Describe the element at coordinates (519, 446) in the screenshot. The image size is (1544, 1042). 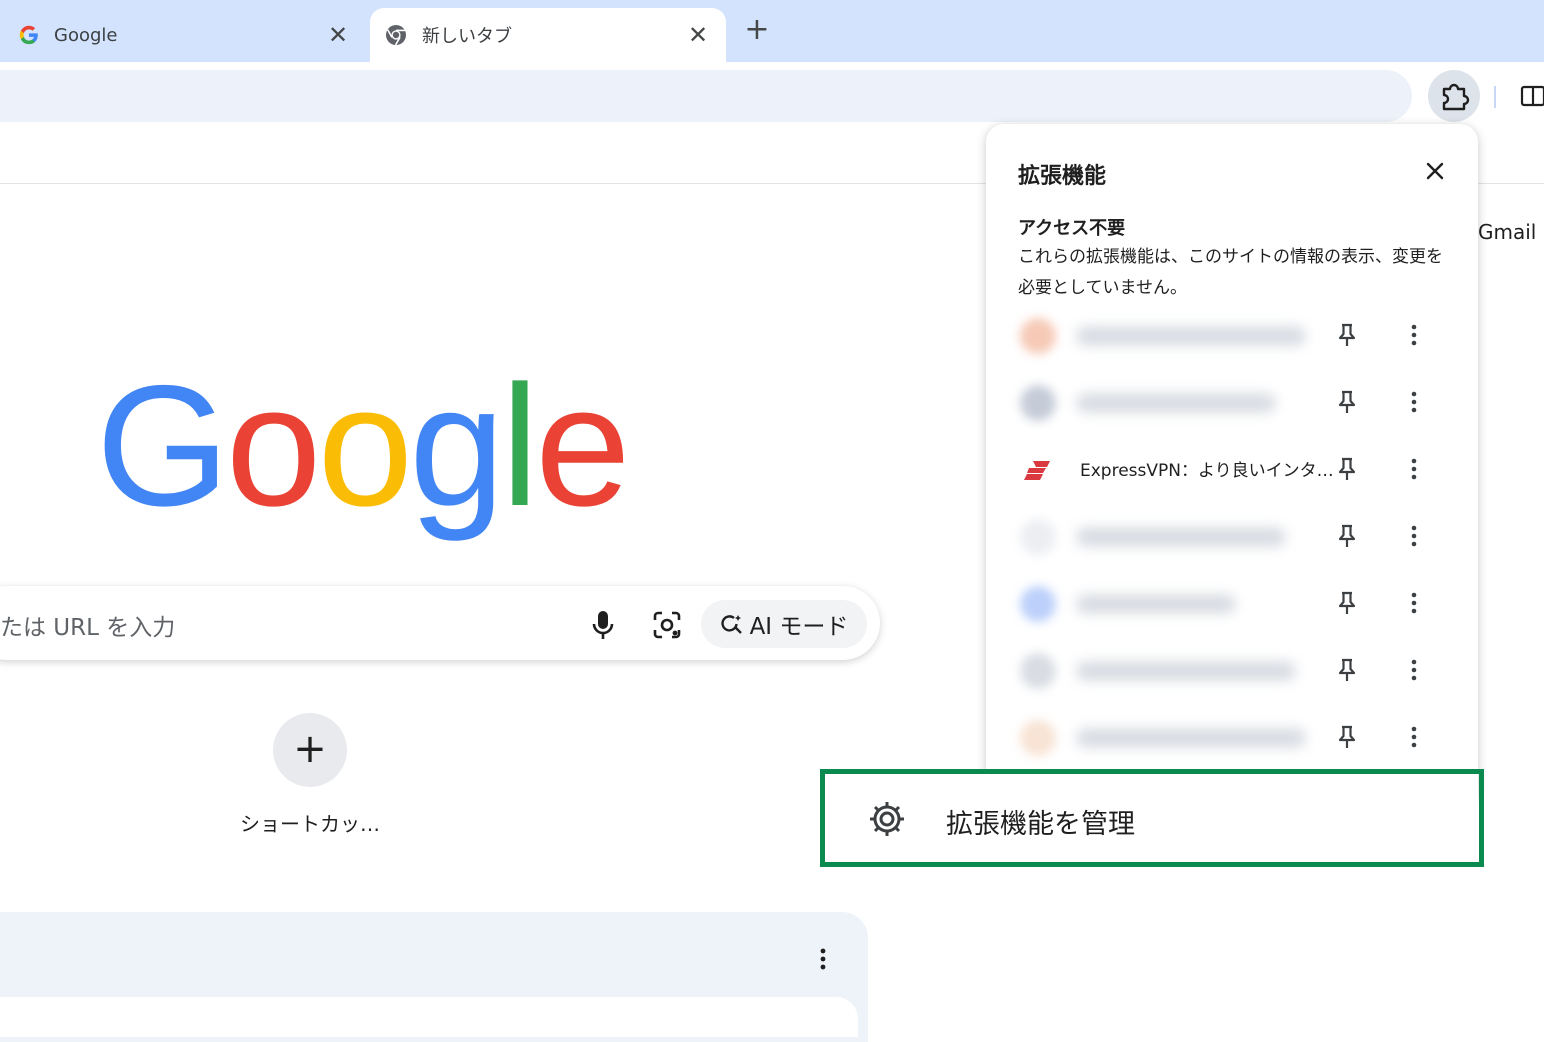
I see `logo-letter: l` at that location.